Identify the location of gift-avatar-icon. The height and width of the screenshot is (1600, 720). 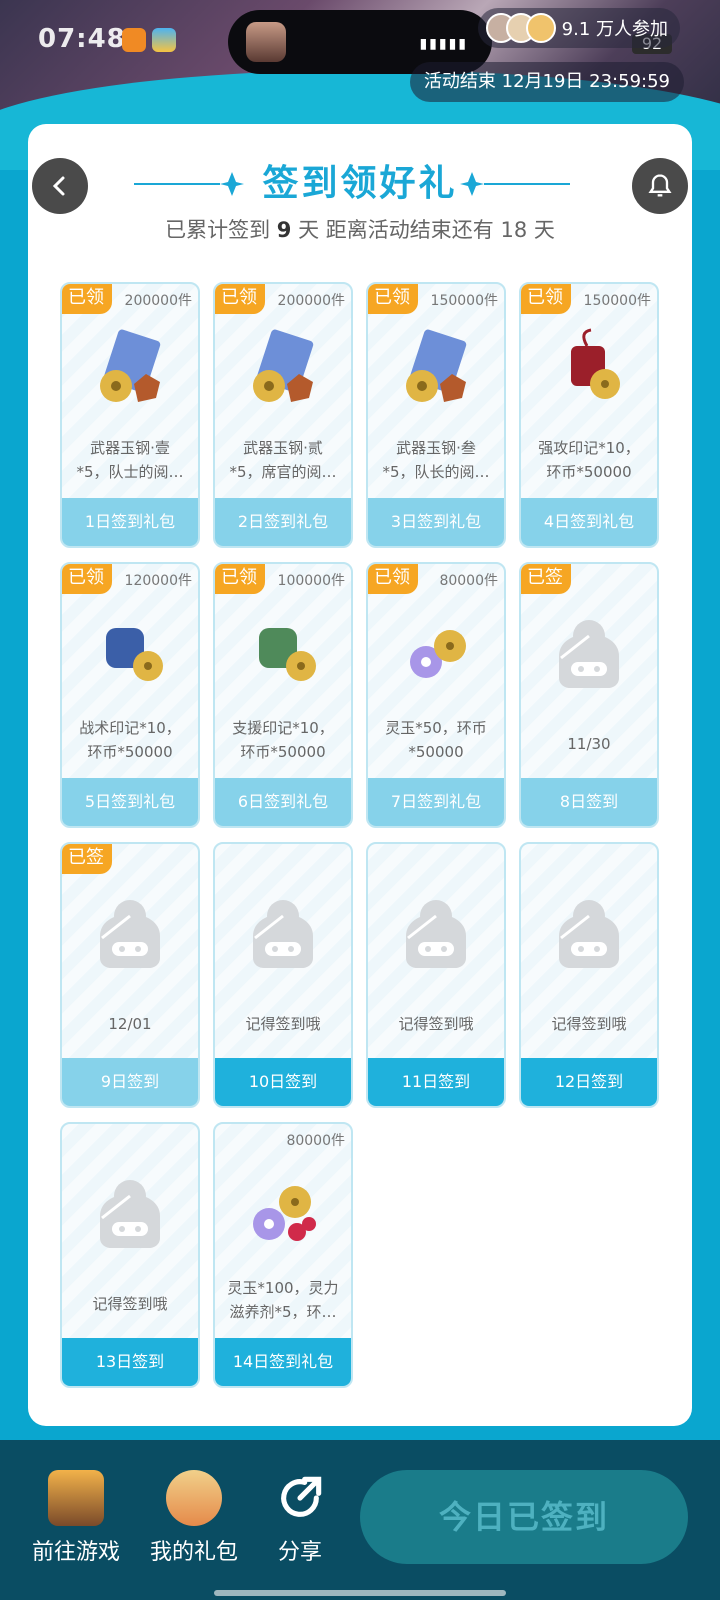
(194, 1498).